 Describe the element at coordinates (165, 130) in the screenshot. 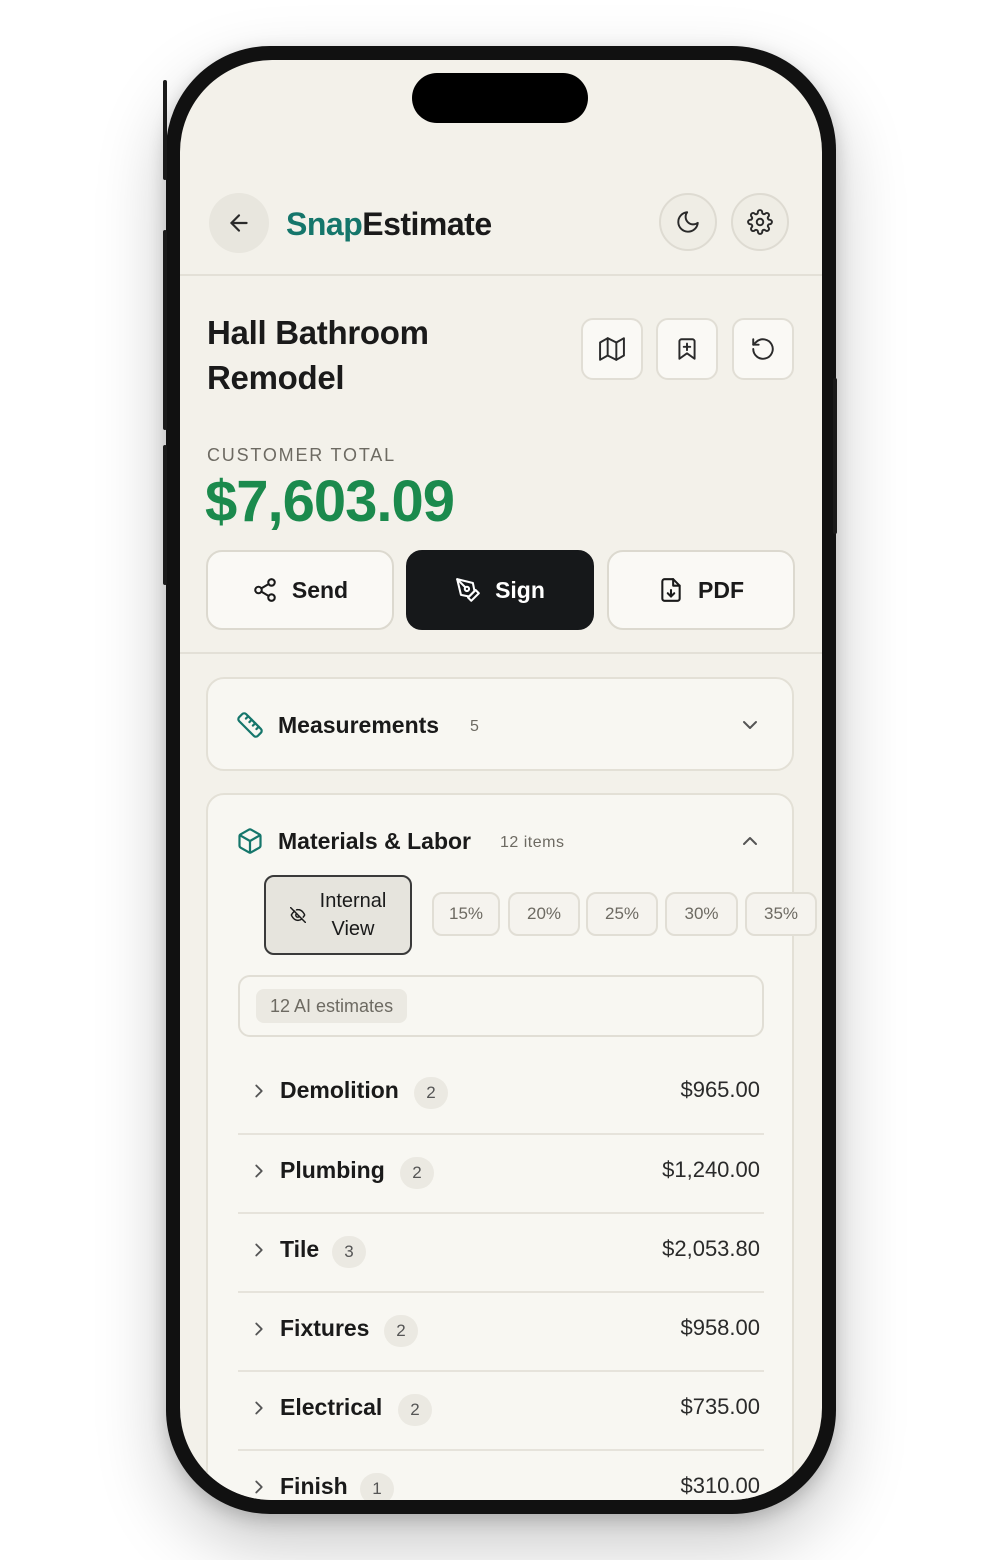

I see `phone-side-button` at that location.